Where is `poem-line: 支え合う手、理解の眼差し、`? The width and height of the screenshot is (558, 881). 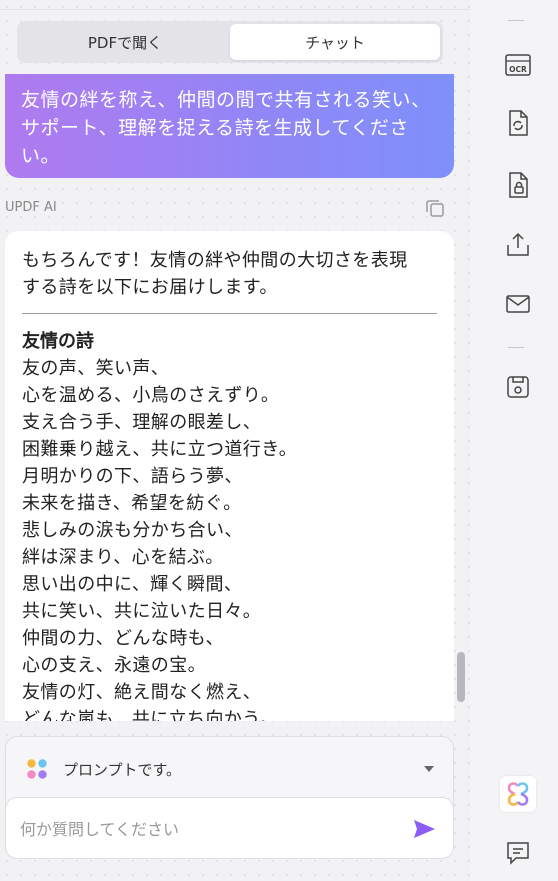 poem-line: 支え合う手、理解の眼差し、 is located at coordinates (142, 422).